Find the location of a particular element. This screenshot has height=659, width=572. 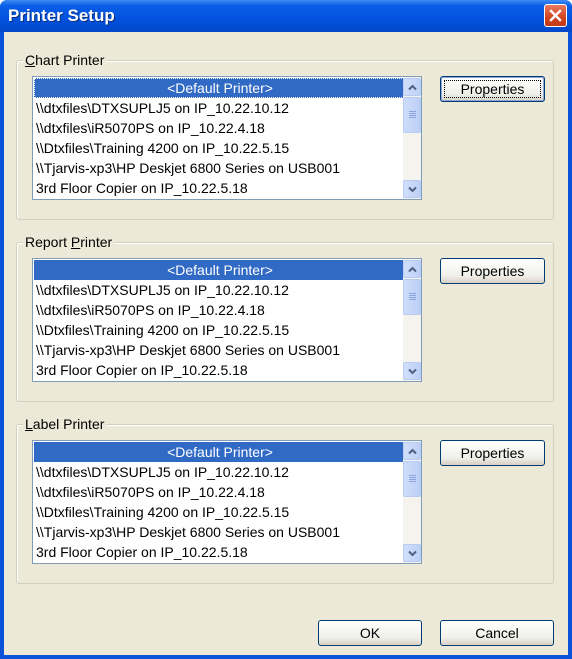

ok-button-label: OK is located at coordinates (370, 633).